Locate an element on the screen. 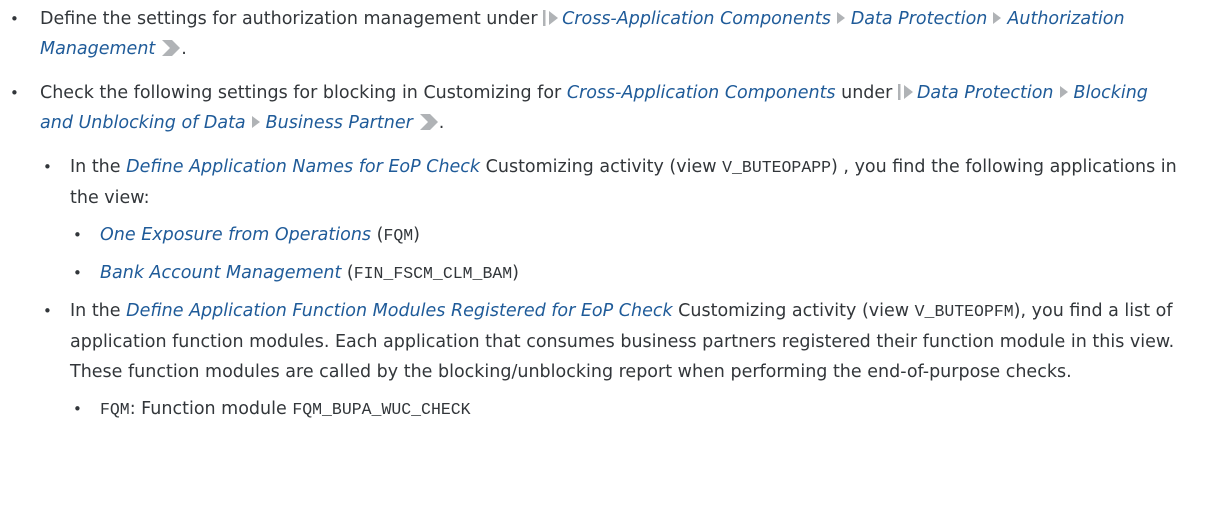  code-text: V_BUTEOPAPP is located at coordinates (777, 167).